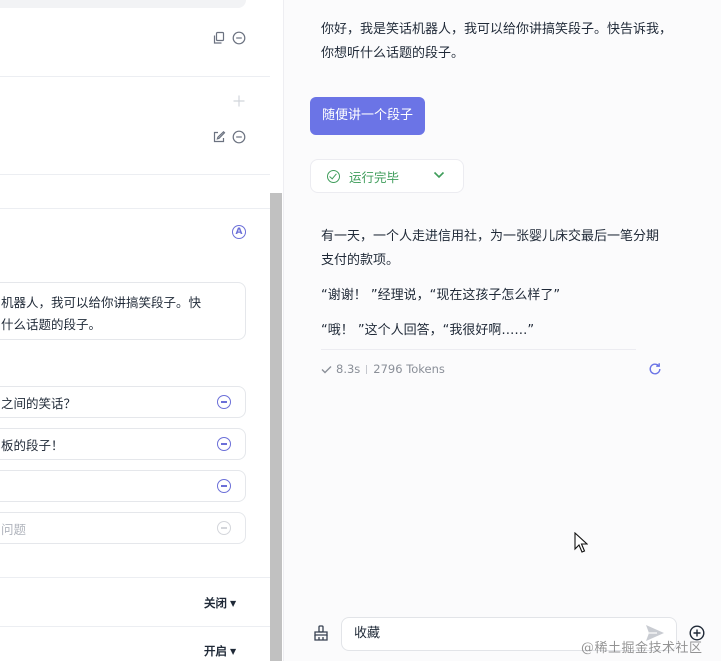 This screenshot has height=661, width=721. Describe the element at coordinates (215, 651) in the screenshot. I see `toggle-value: 开启` at that location.